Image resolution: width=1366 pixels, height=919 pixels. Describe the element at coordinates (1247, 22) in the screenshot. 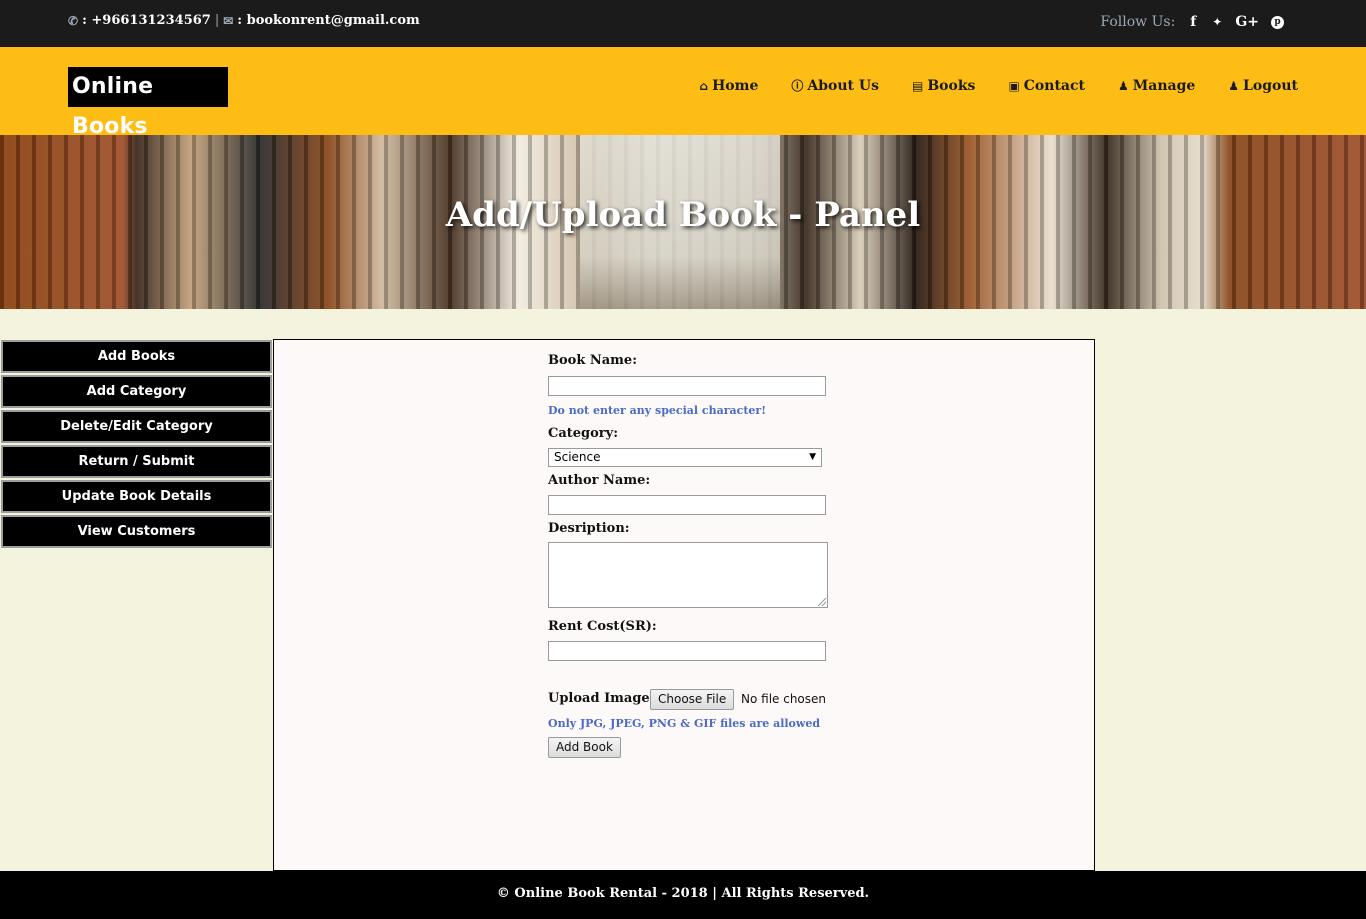

I see `google-plus-icon: G+` at that location.